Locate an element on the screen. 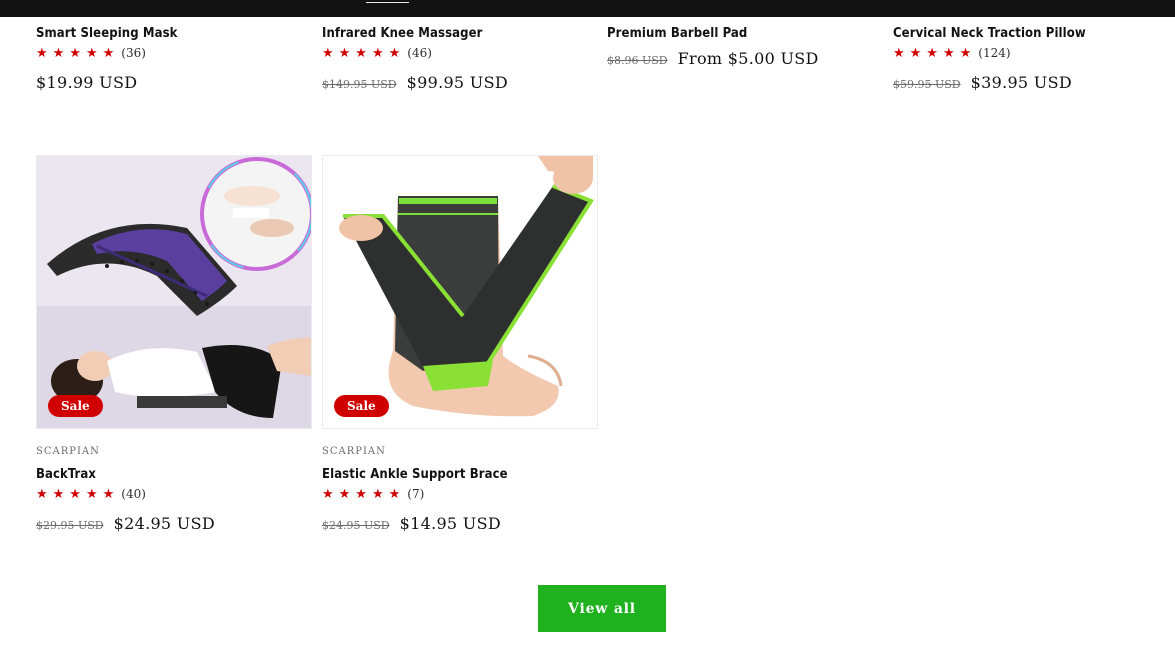 This screenshot has height=667, width=1175. back-stretcher-image is located at coordinates (174, 292).